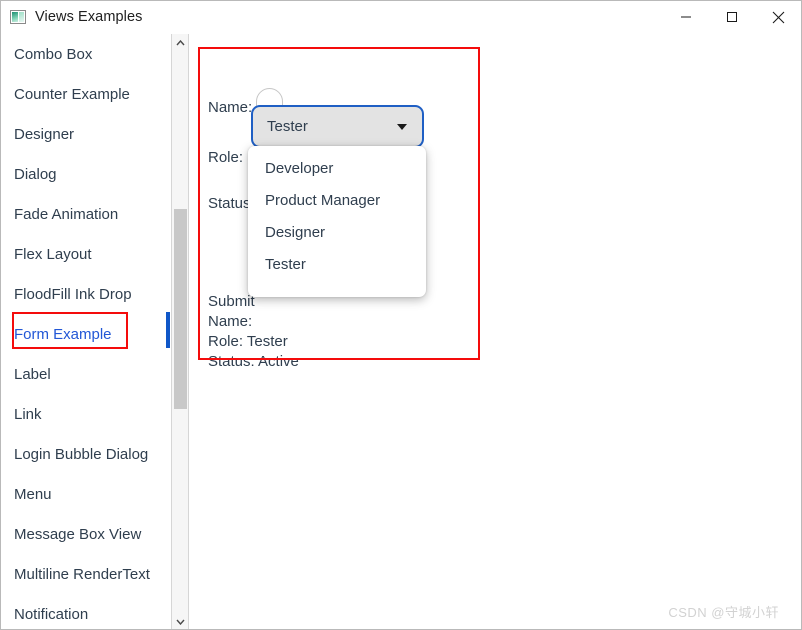  Describe the element at coordinates (337, 168) in the screenshot. I see `dropdown-option-developer: Developer` at that location.